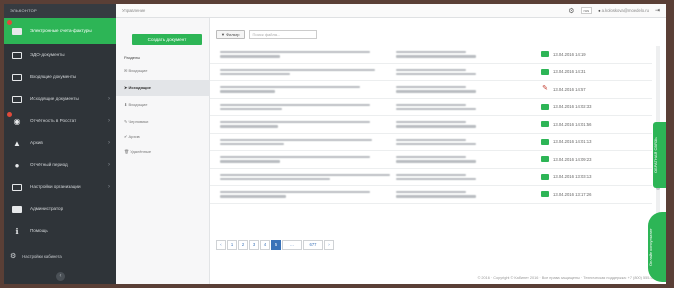 The height and width of the screenshot is (288, 674). I want to click on invoice-icon, so click(17, 31).